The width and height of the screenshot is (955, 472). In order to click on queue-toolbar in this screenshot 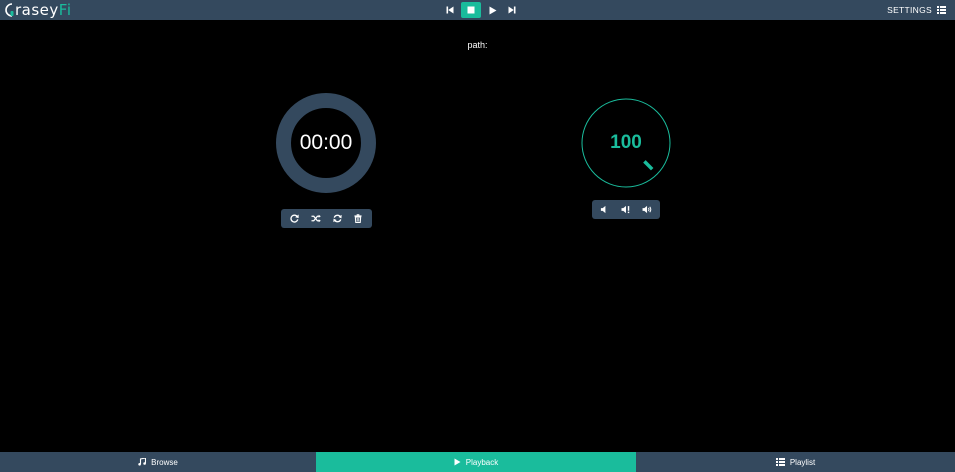, I will do `click(326, 218)`.